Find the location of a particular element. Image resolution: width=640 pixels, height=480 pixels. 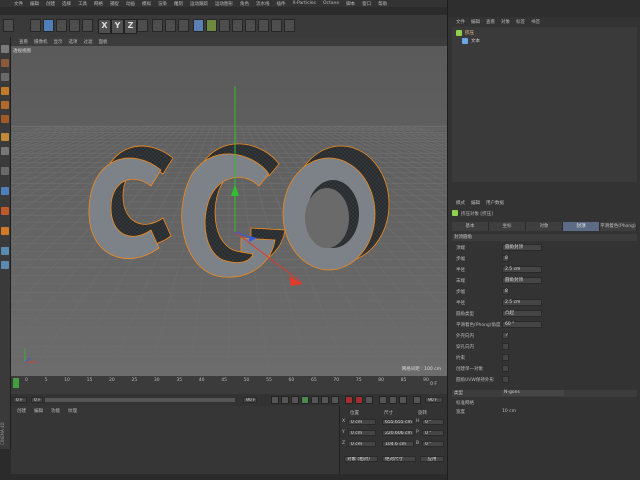

coord-position-field-1: 0 cm is located at coordinates (362, 433).